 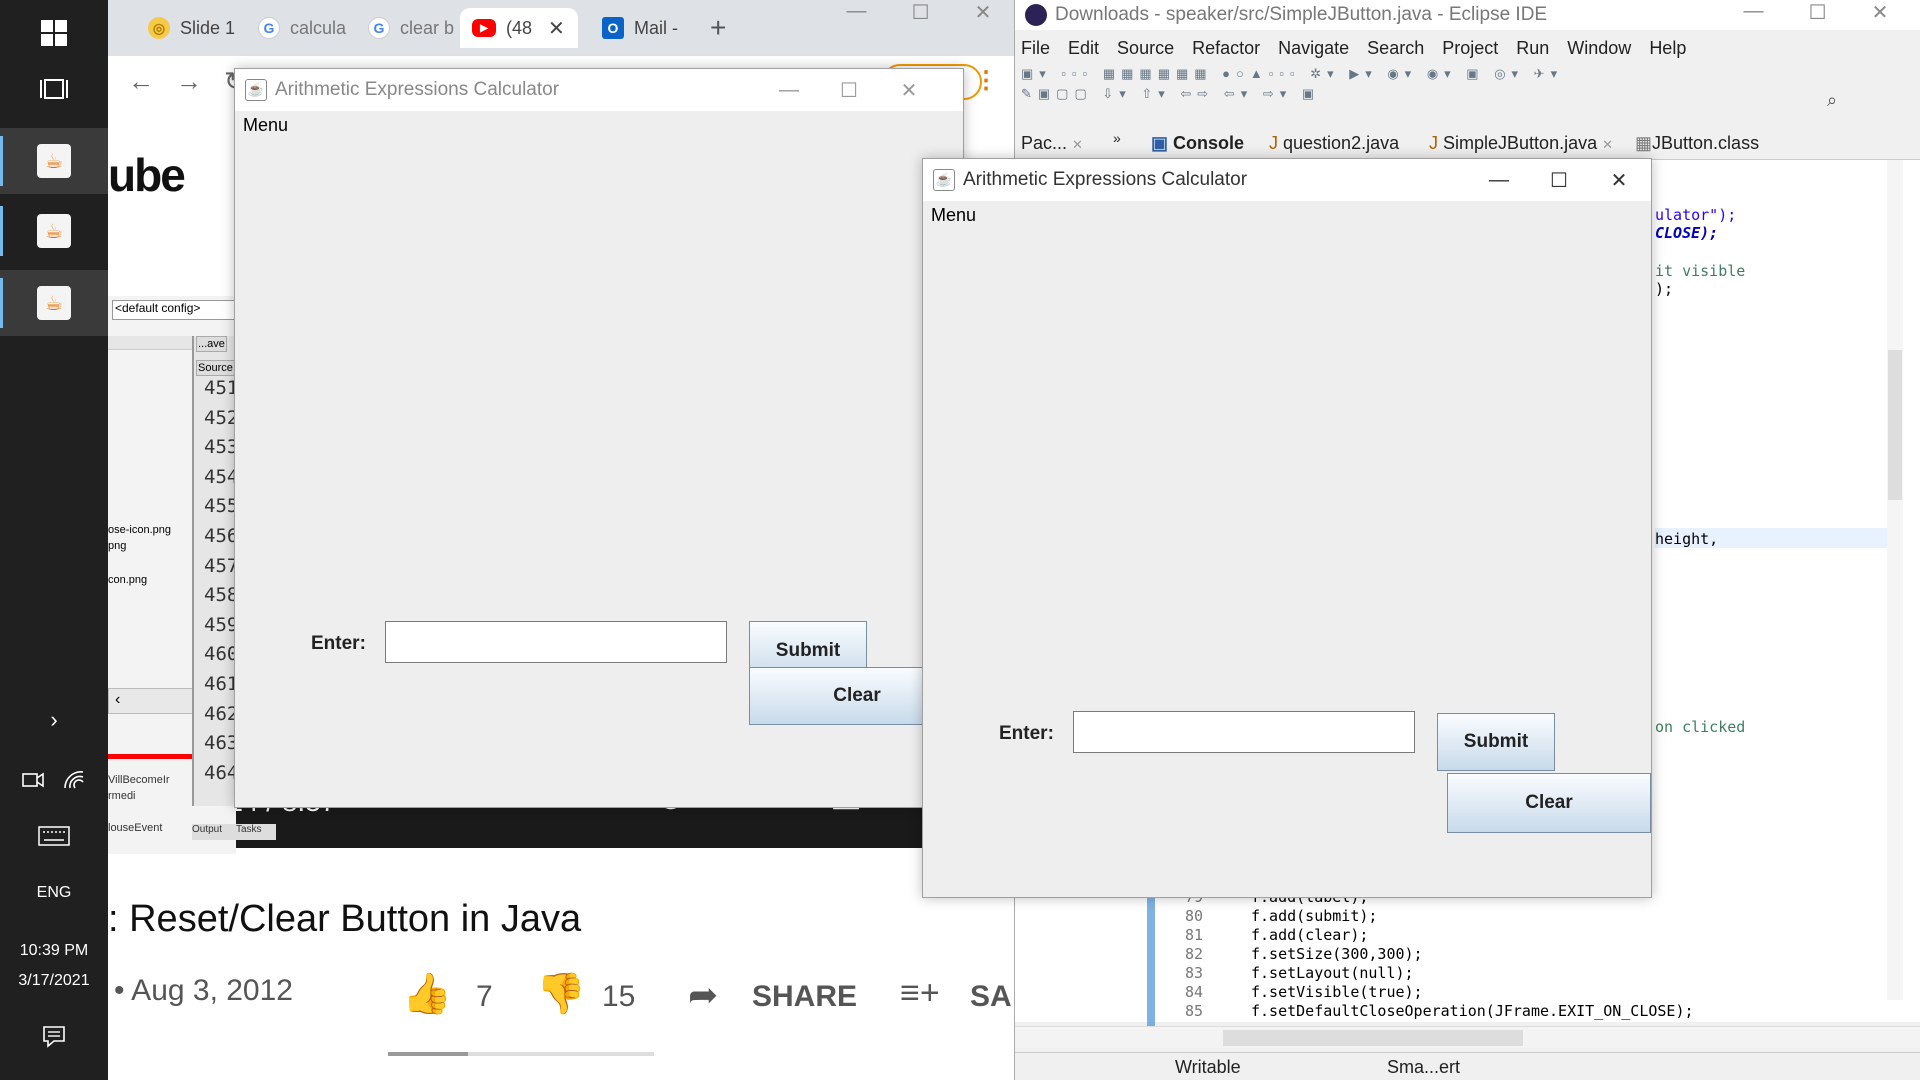 I want to click on google-icon: G, so click(x=269, y=28).